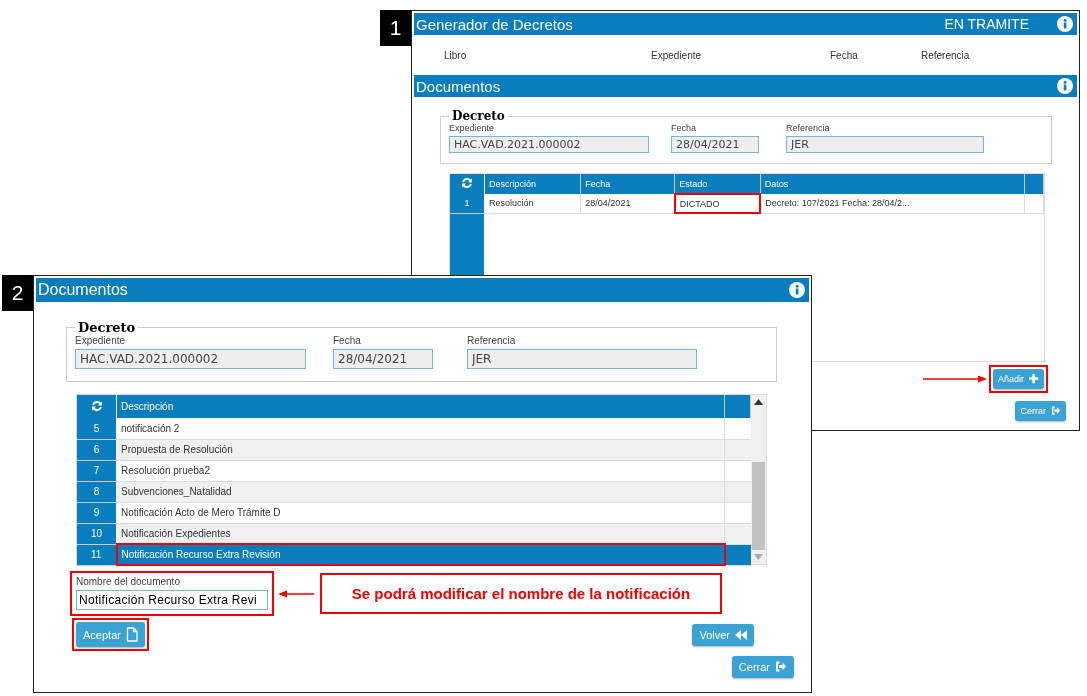 Image resolution: width=1087 pixels, height=696 pixels. I want to click on table-cell: Notificación Acto de Mero Trámite D, so click(420, 512).